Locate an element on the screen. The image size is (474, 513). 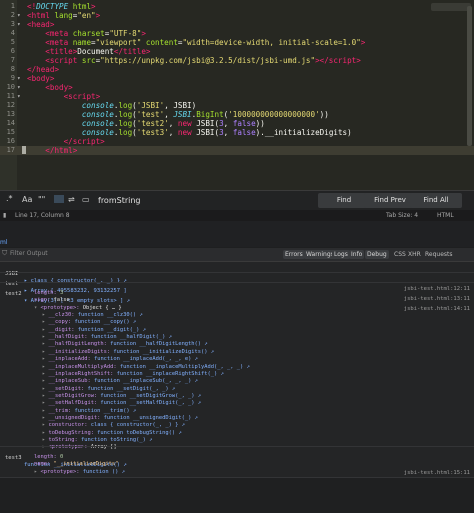
tree-node: ▸ __clz30: function __clz30() ↗ is located at coordinates (92, 315).